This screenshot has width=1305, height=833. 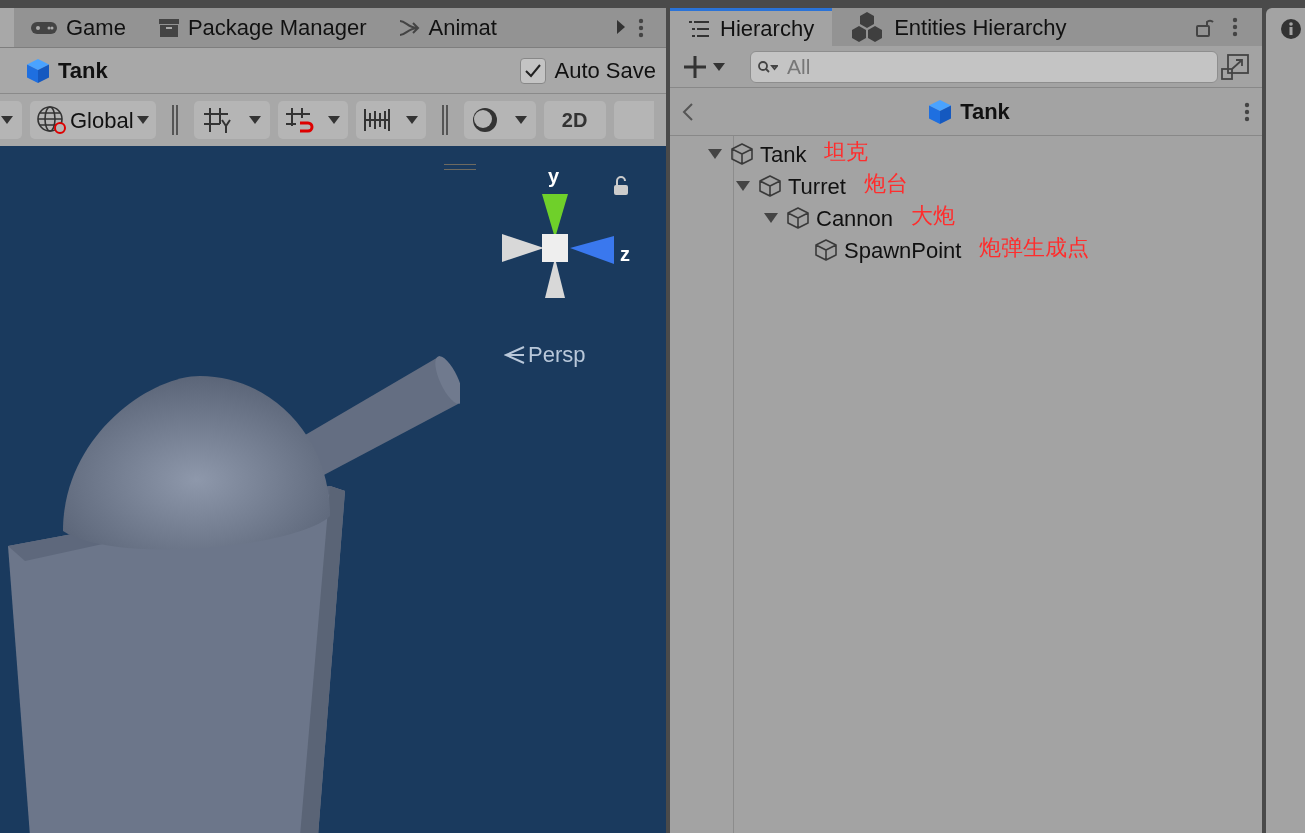 I want to click on object-name: Cannon, so click(x=855, y=218).